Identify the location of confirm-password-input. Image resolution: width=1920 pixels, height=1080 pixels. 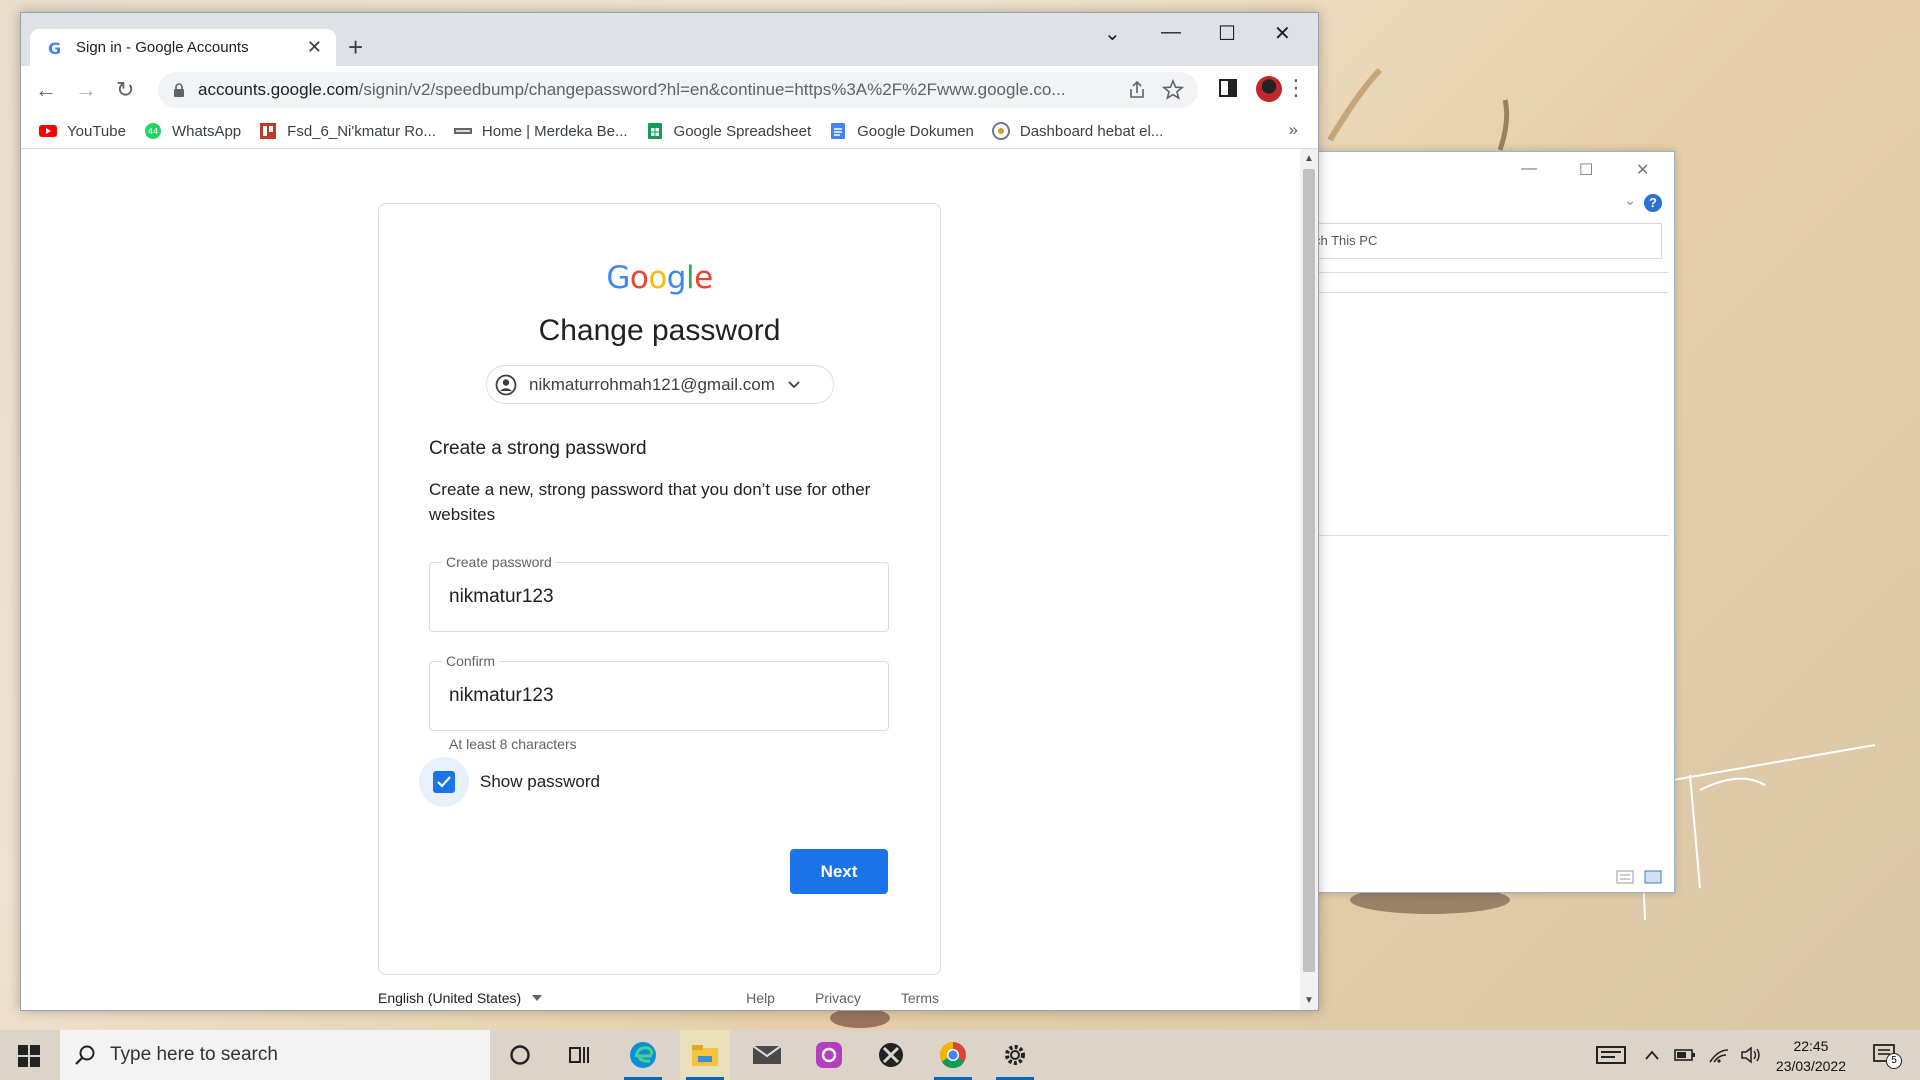
(659, 696).